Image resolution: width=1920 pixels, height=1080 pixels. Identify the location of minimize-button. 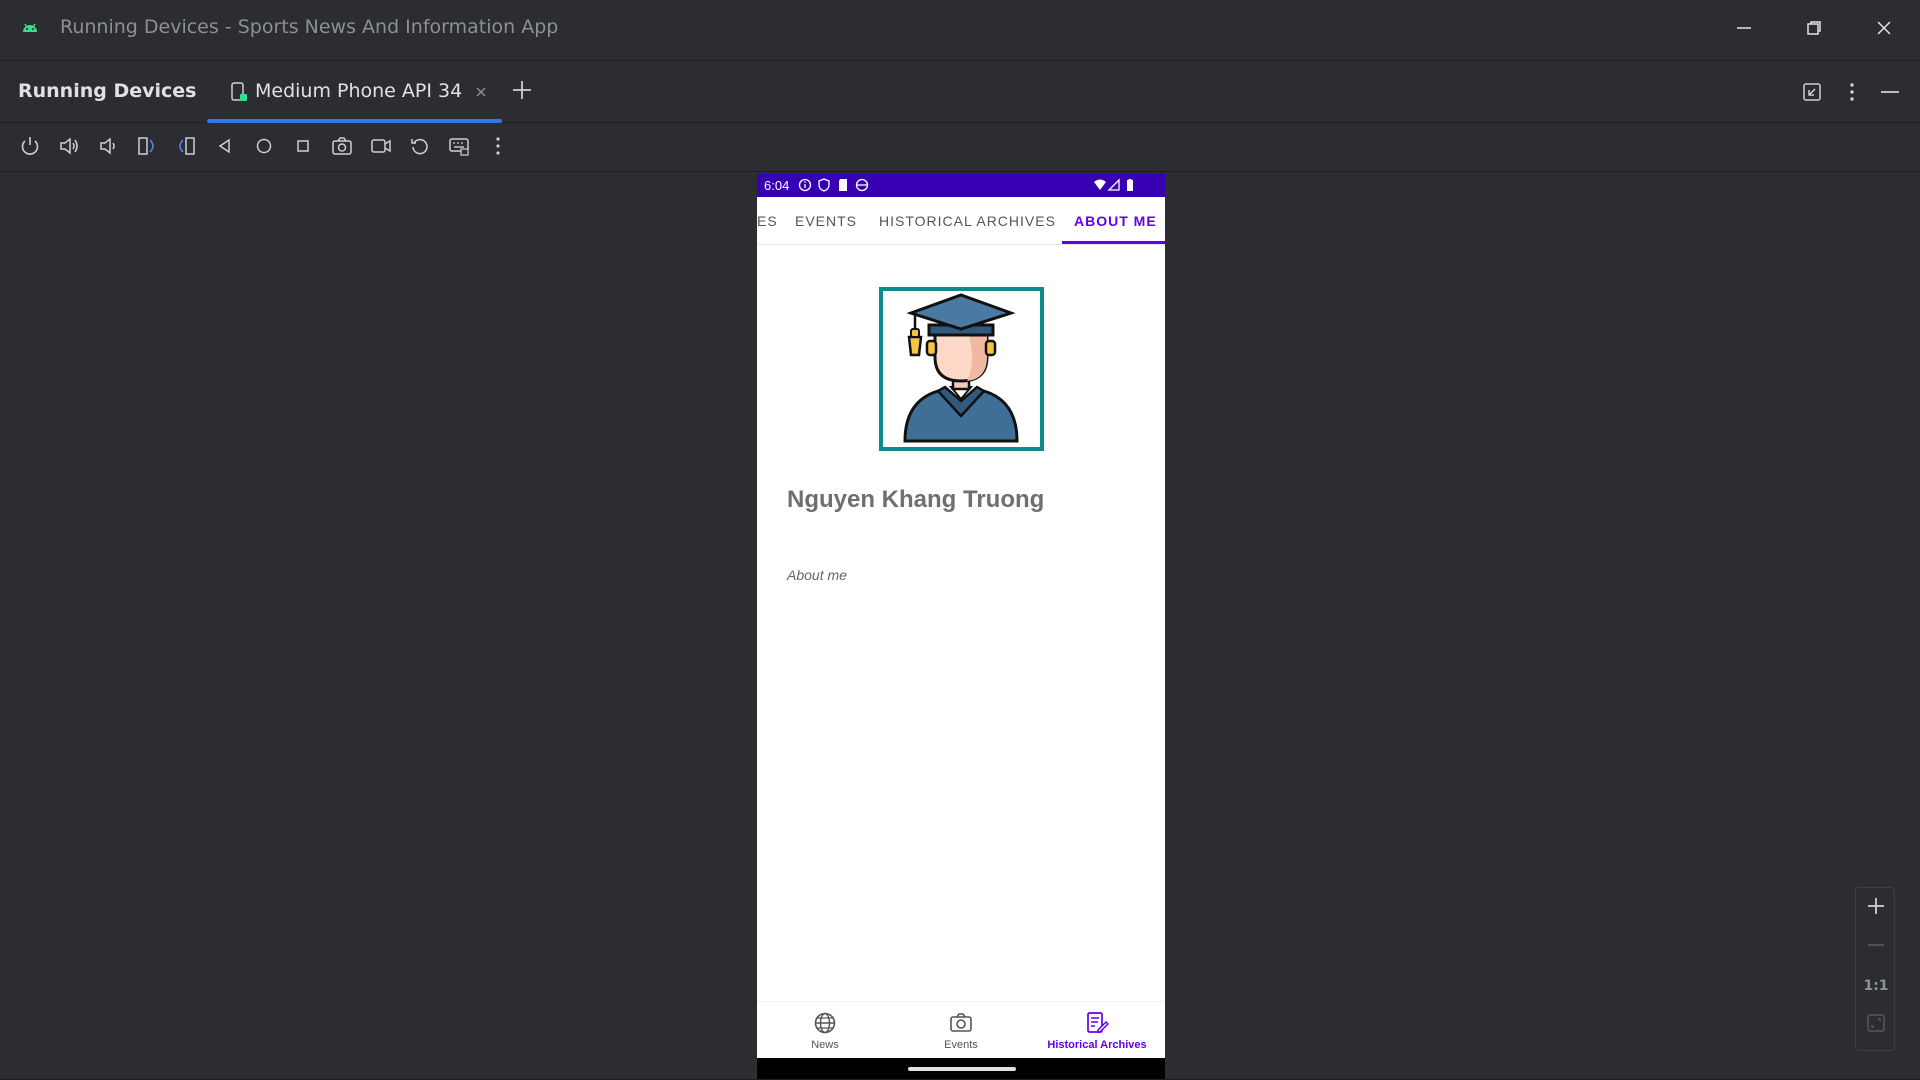
(1744, 30).